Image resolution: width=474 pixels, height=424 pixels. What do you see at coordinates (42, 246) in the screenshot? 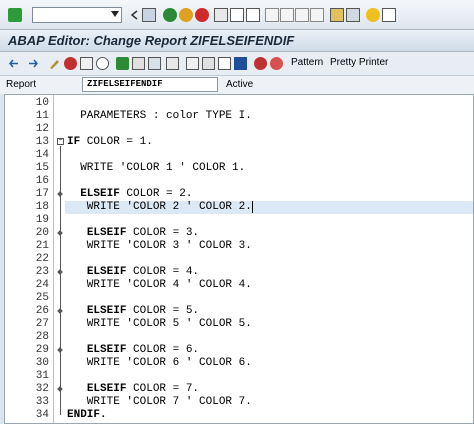
I see `line-number: 21` at bounding box center [42, 246].